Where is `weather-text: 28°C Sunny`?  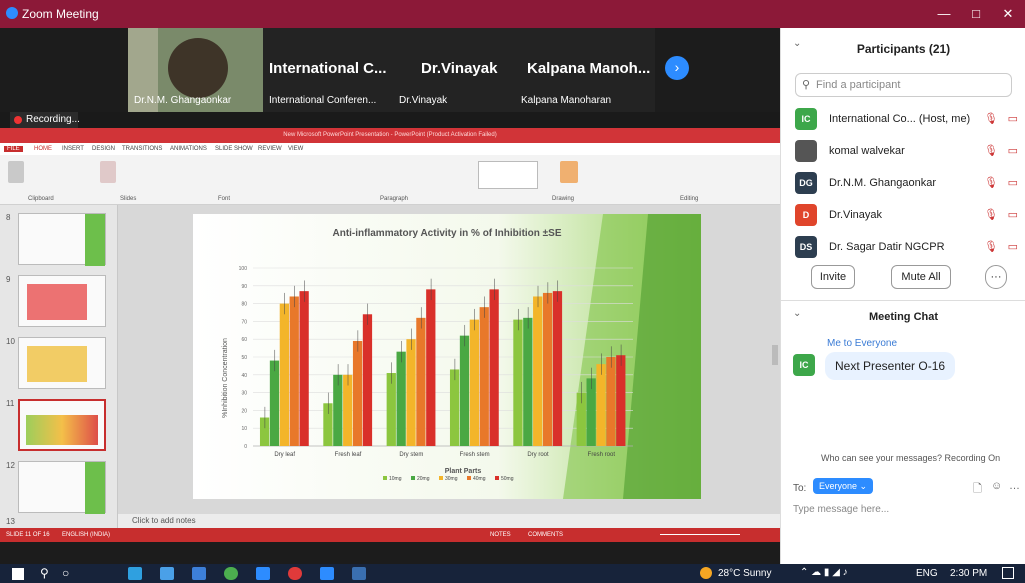
weather-text: 28°C Sunny is located at coordinates (744, 573).